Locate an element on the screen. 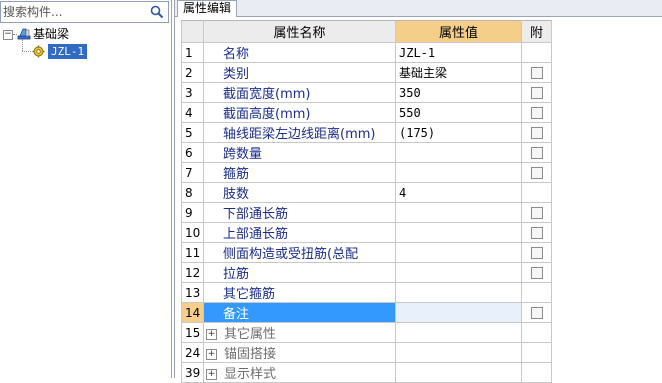 This screenshot has height=383, width=662. gear-icon is located at coordinates (38, 51).